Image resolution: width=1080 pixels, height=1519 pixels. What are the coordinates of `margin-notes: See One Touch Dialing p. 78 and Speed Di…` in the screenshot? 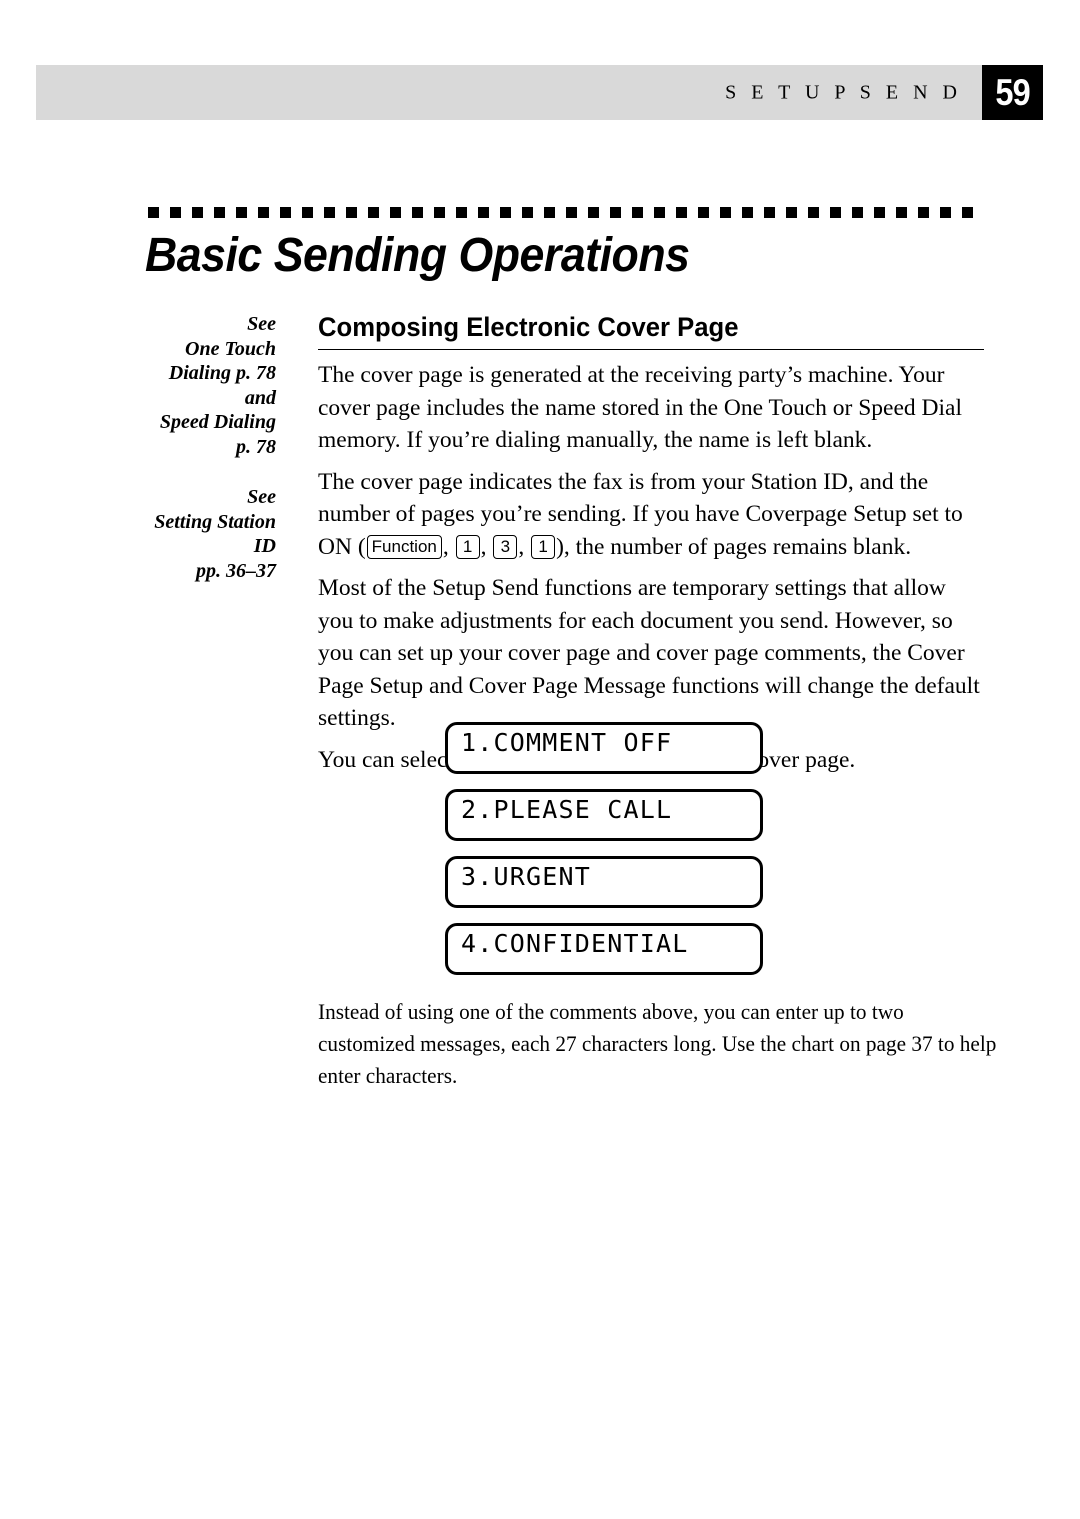 It's located at (178, 447).